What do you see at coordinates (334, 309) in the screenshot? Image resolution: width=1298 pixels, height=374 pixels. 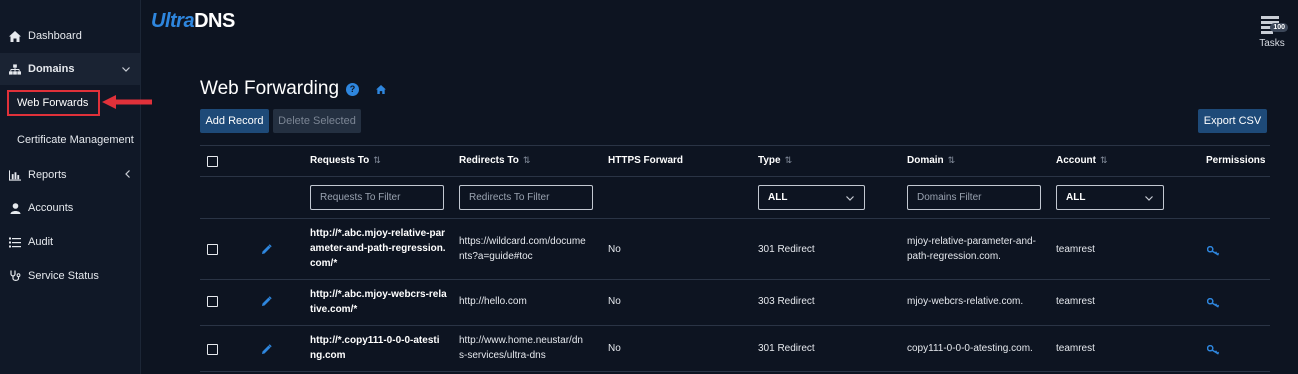 I see `requests-to-cell: tive.com/*` at bounding box center [334, 309].